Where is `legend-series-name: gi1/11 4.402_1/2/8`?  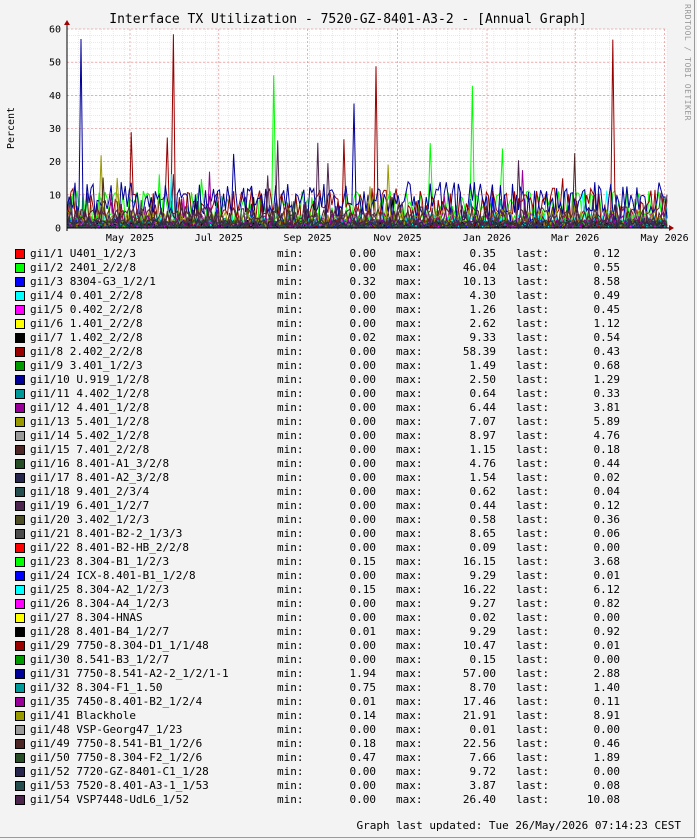 legend-series-name: gi1/11 4.402_1/2/8 is located at coordinates (90, 393).